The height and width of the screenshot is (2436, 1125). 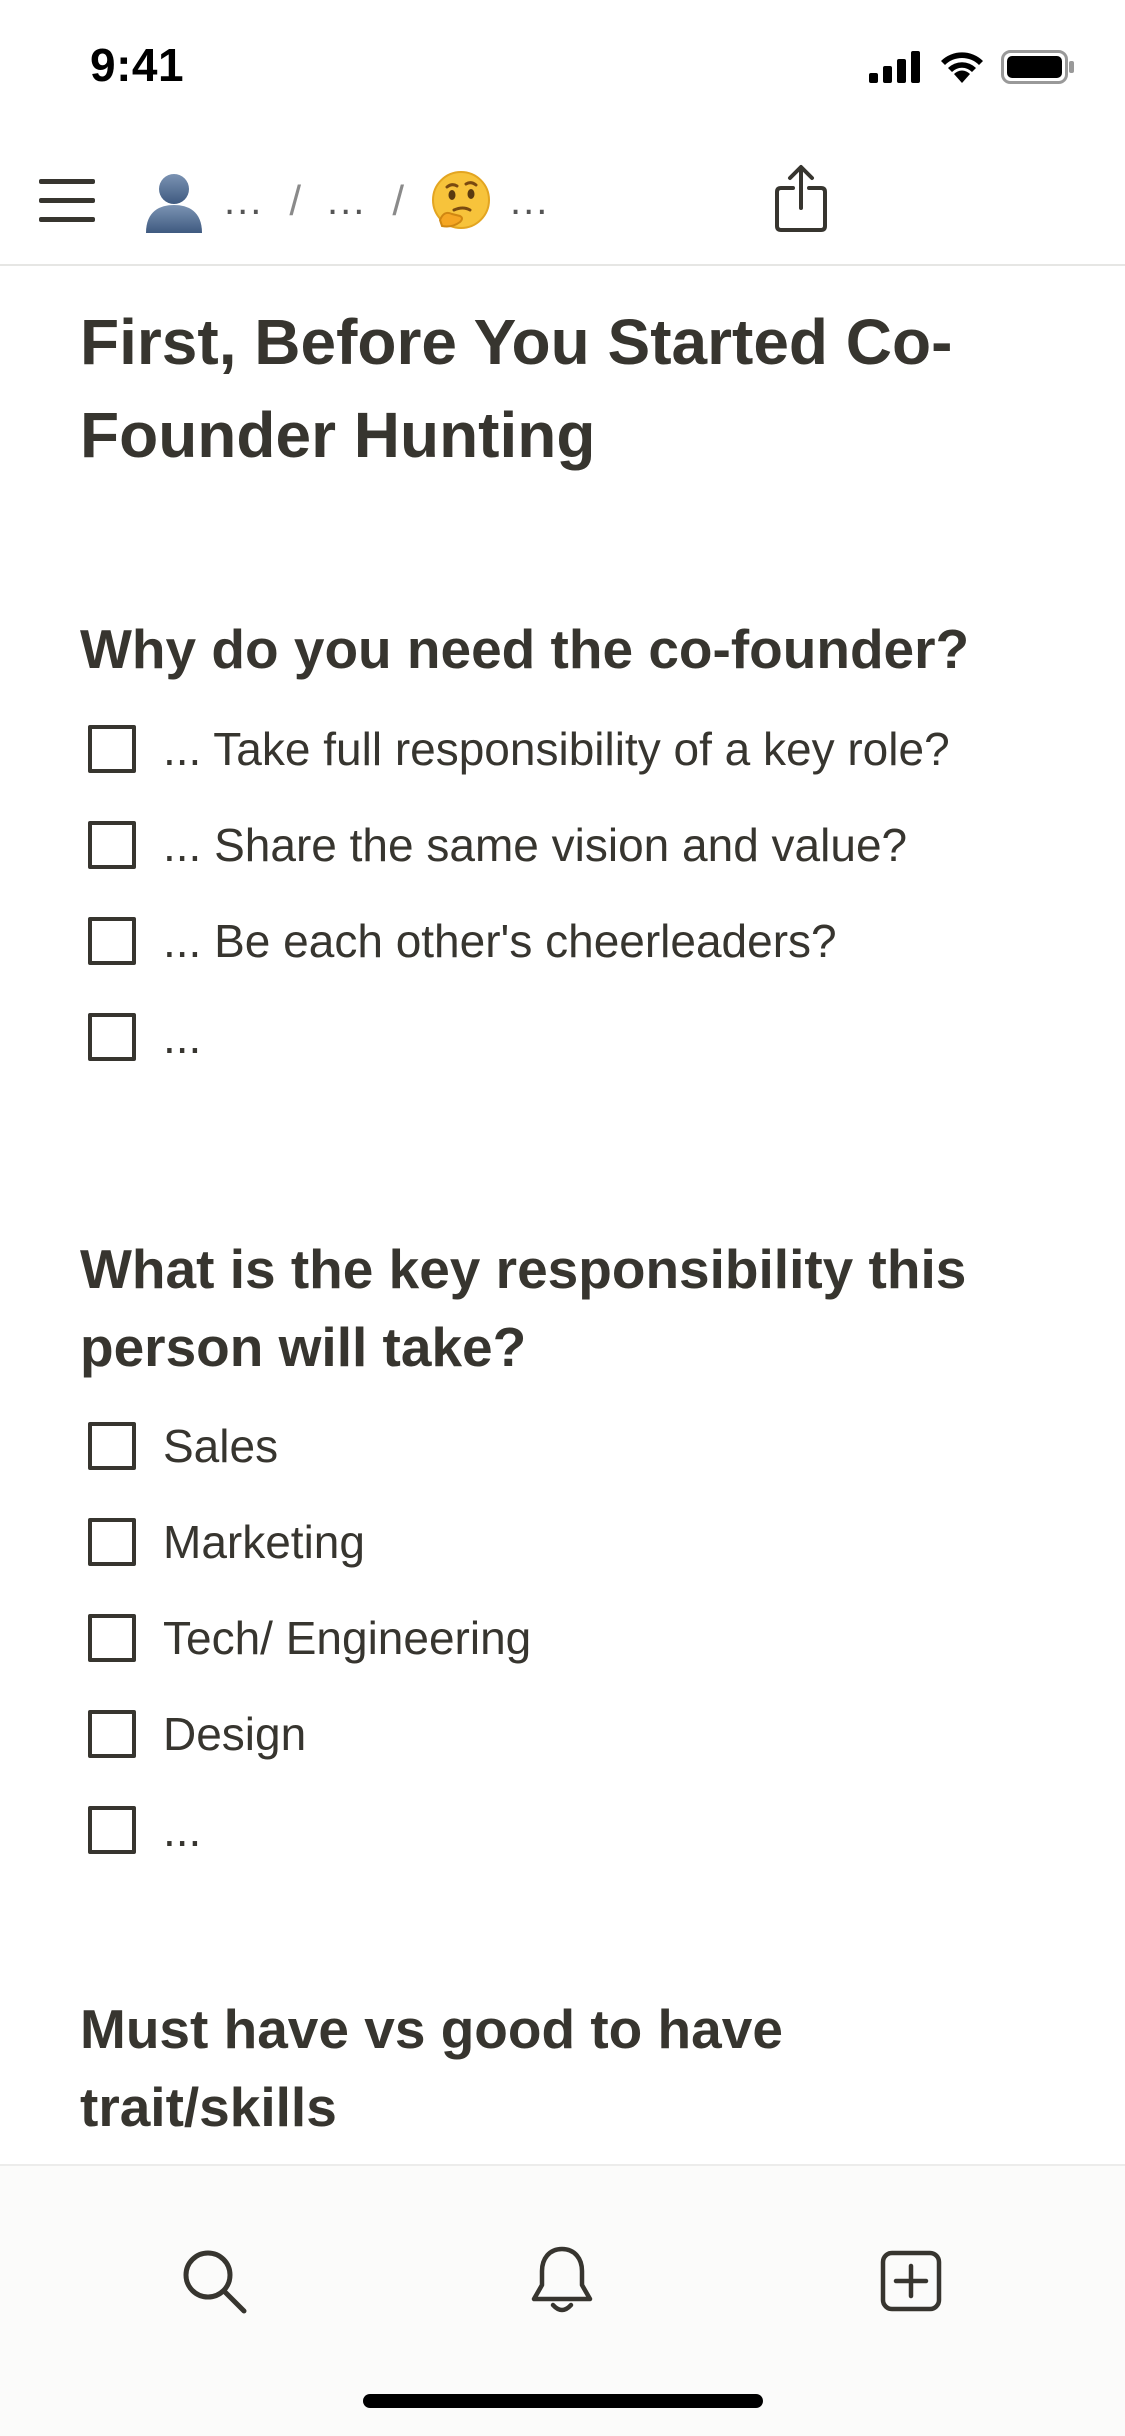 I want to click on search-icon, so click(x=215, y=2282).